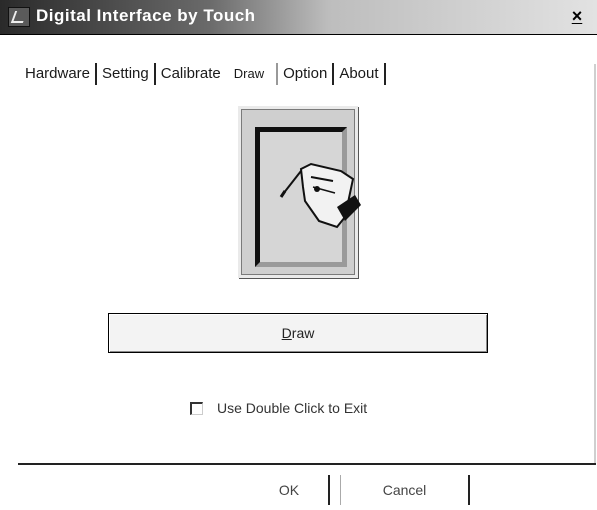 The image size is (597, 510). What do you see at coordinates (384, 74) in the screenshot?
I see `tab-separator` at bounding box center [384, 74].